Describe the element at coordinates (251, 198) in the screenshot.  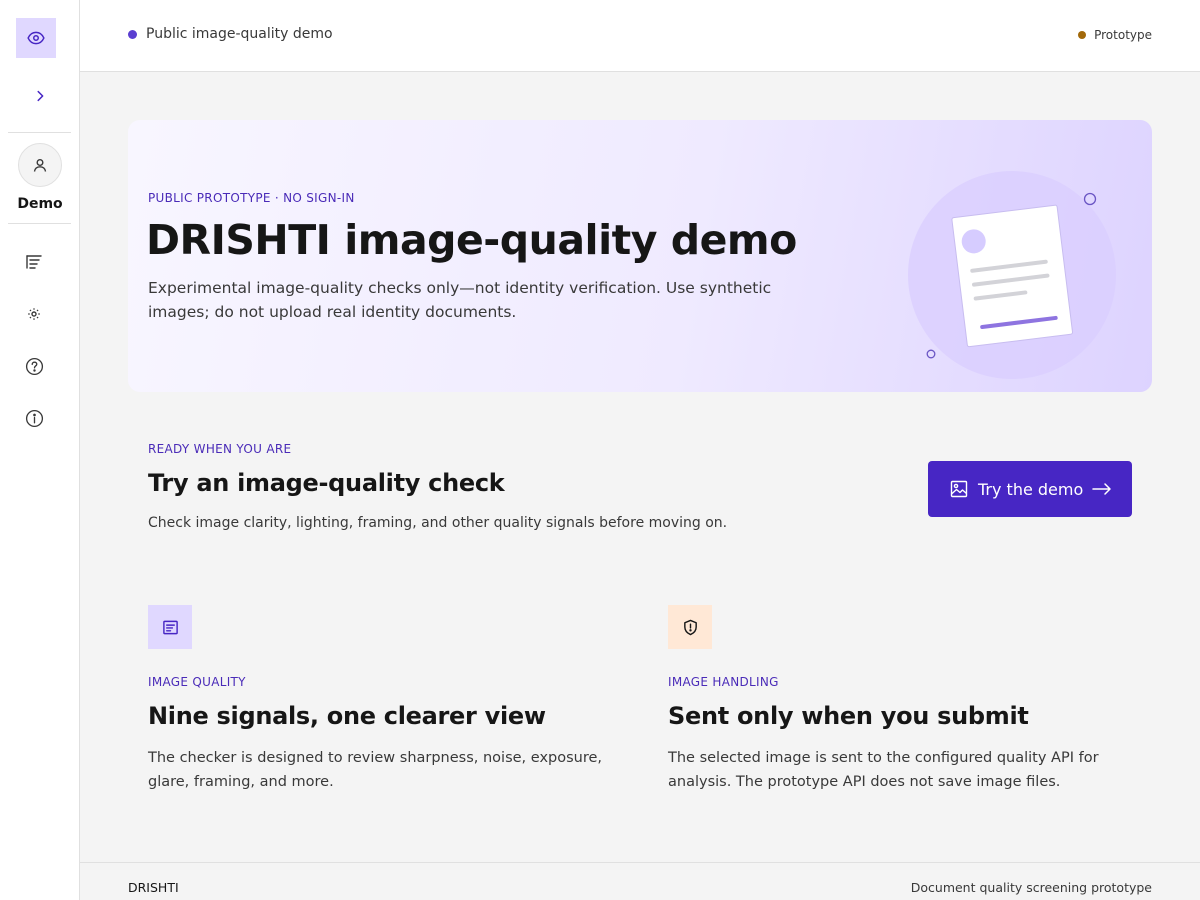
I see `hero-eyebrow: PUBLIC PROTOTYPE · NO SIGN-IN` at that location.